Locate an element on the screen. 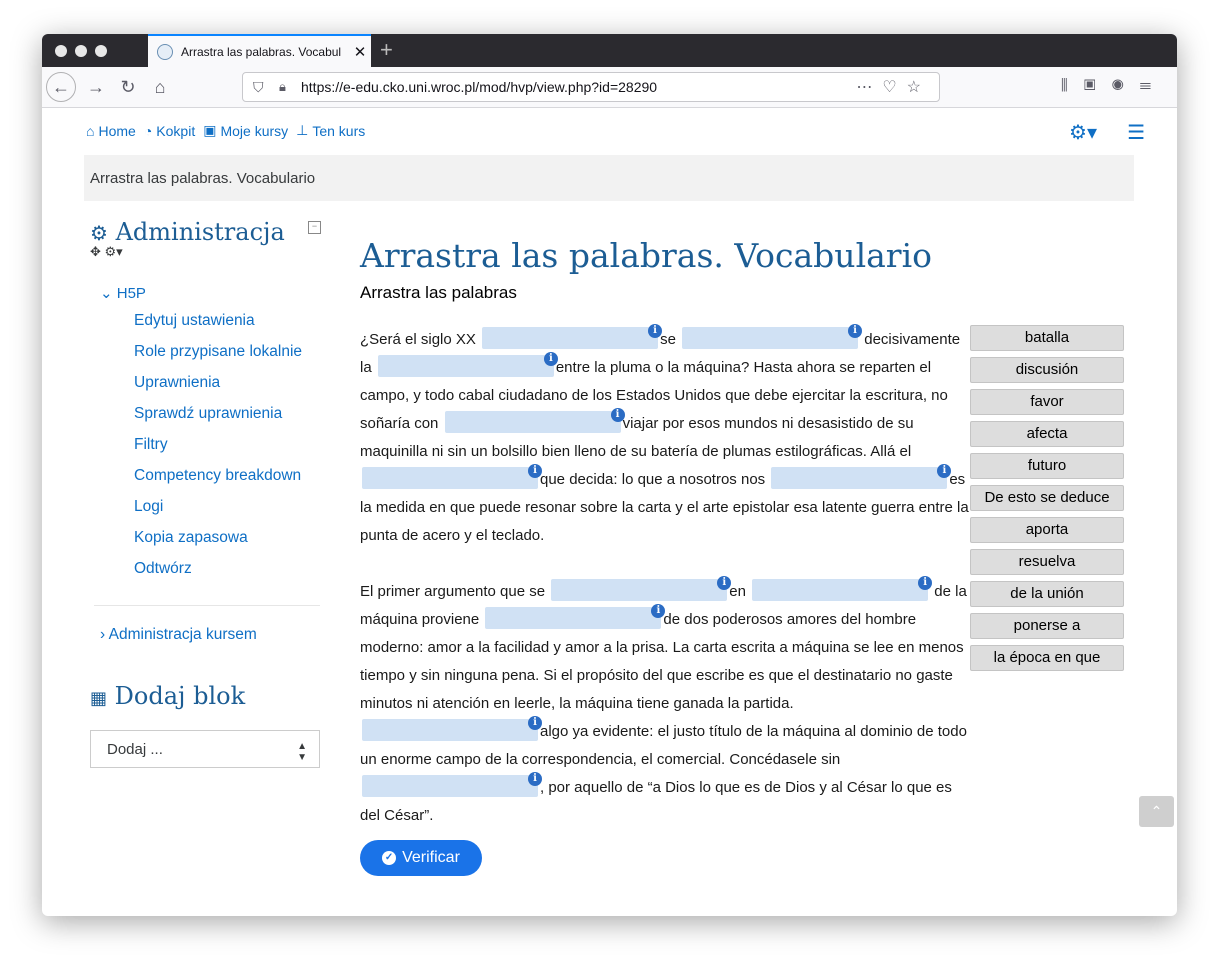  nav-kokpit: ◔ Kokpit is located at coordinates (169, 130).